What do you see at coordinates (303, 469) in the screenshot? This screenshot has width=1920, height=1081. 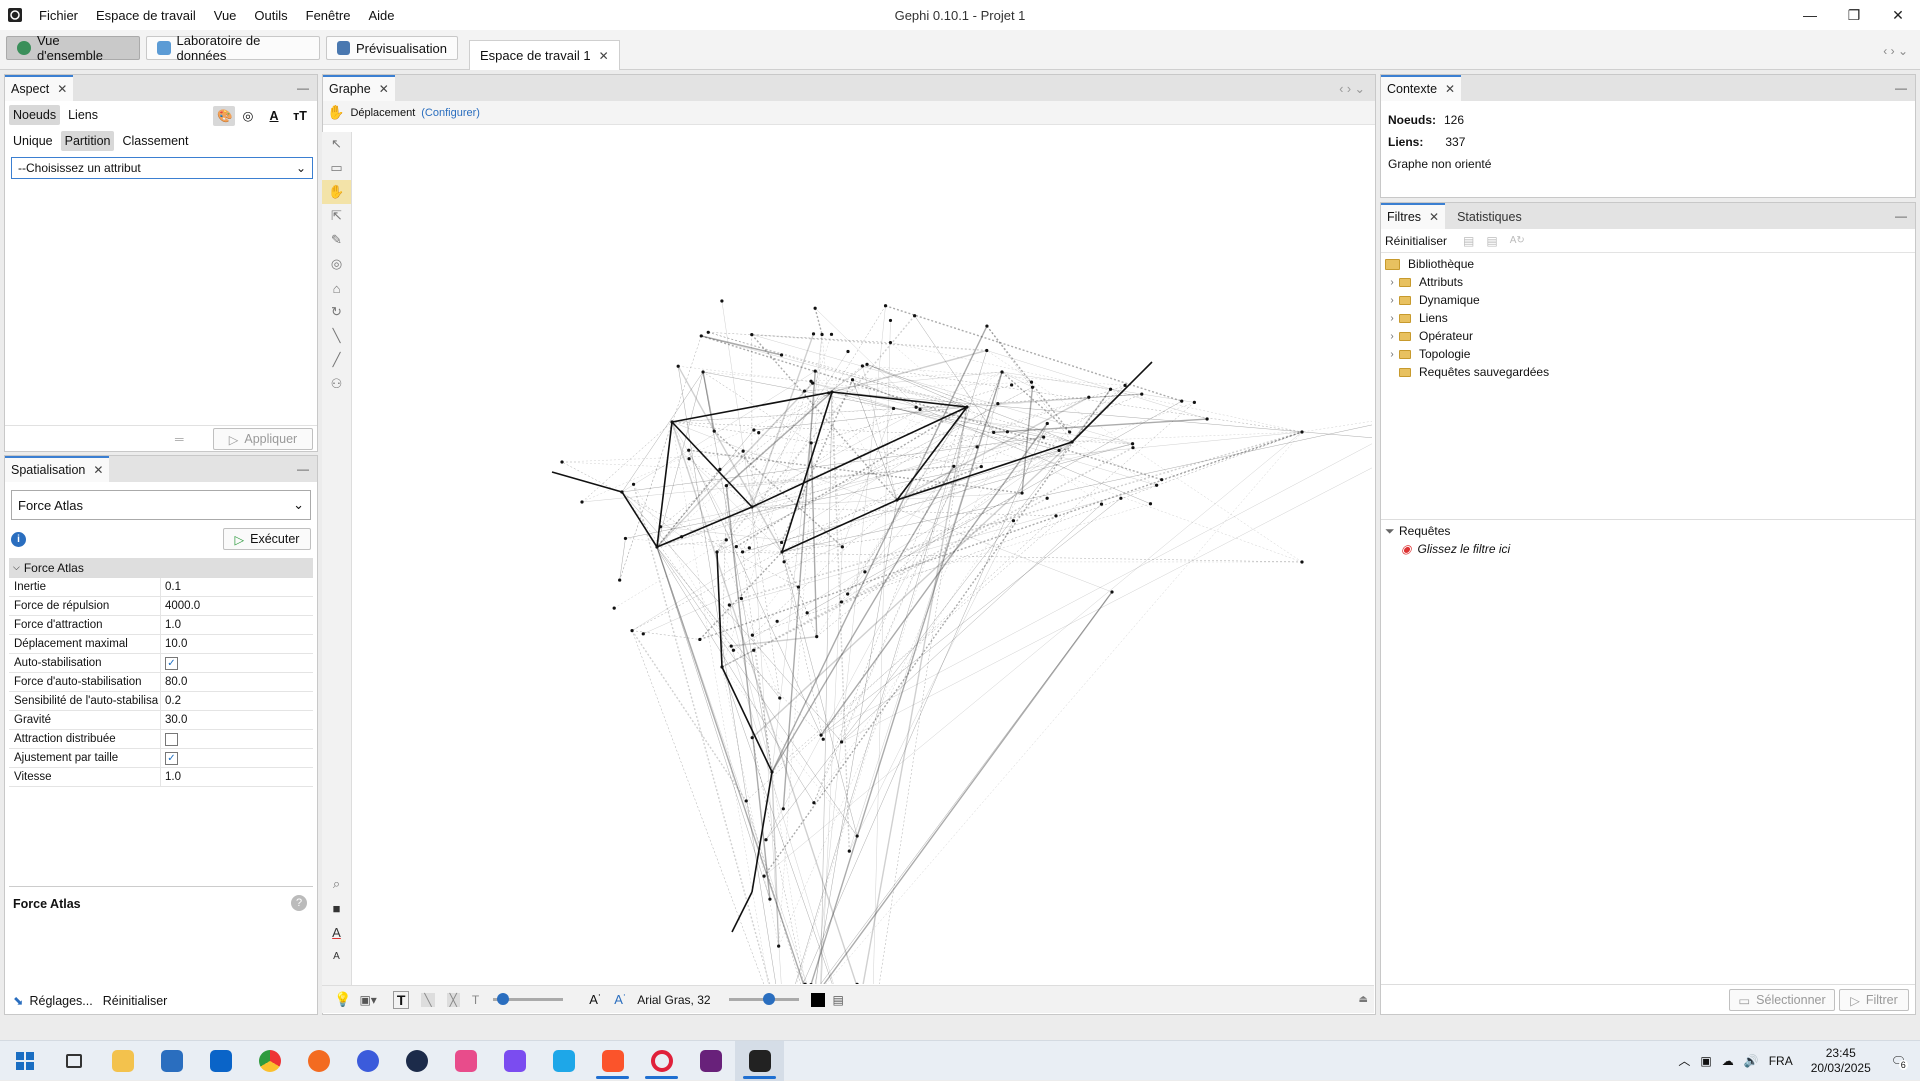 I see `minimize-panel-icon: —` at bounding box center [303, 469].